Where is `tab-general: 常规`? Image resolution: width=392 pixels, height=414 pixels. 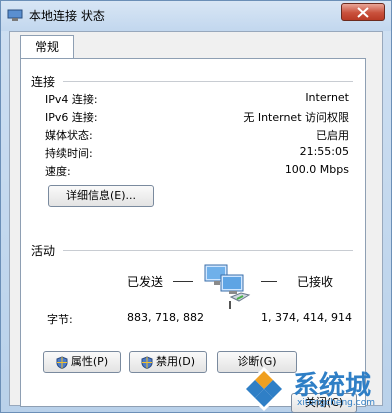 tab-general: 常规 is located at coordinates (47, 47).